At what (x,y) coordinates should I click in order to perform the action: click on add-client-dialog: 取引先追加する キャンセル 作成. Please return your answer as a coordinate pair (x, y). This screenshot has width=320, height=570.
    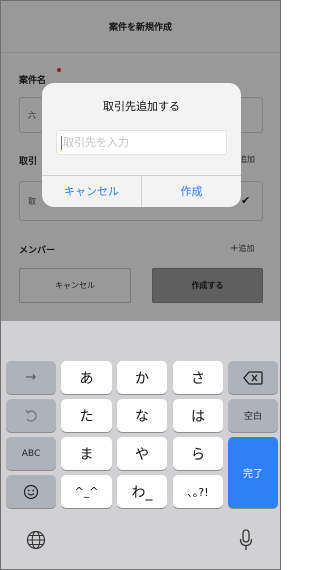
    Looking at the image, I should click on (141, 145).